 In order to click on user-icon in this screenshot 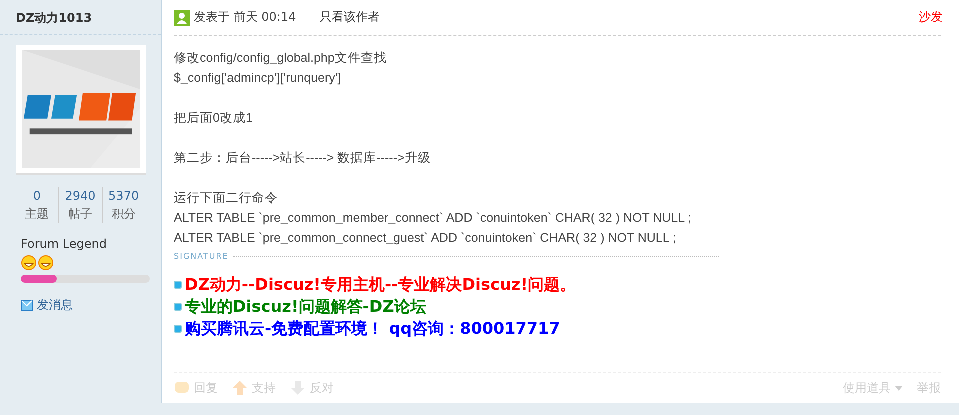, I will do `click(182, 18)`.